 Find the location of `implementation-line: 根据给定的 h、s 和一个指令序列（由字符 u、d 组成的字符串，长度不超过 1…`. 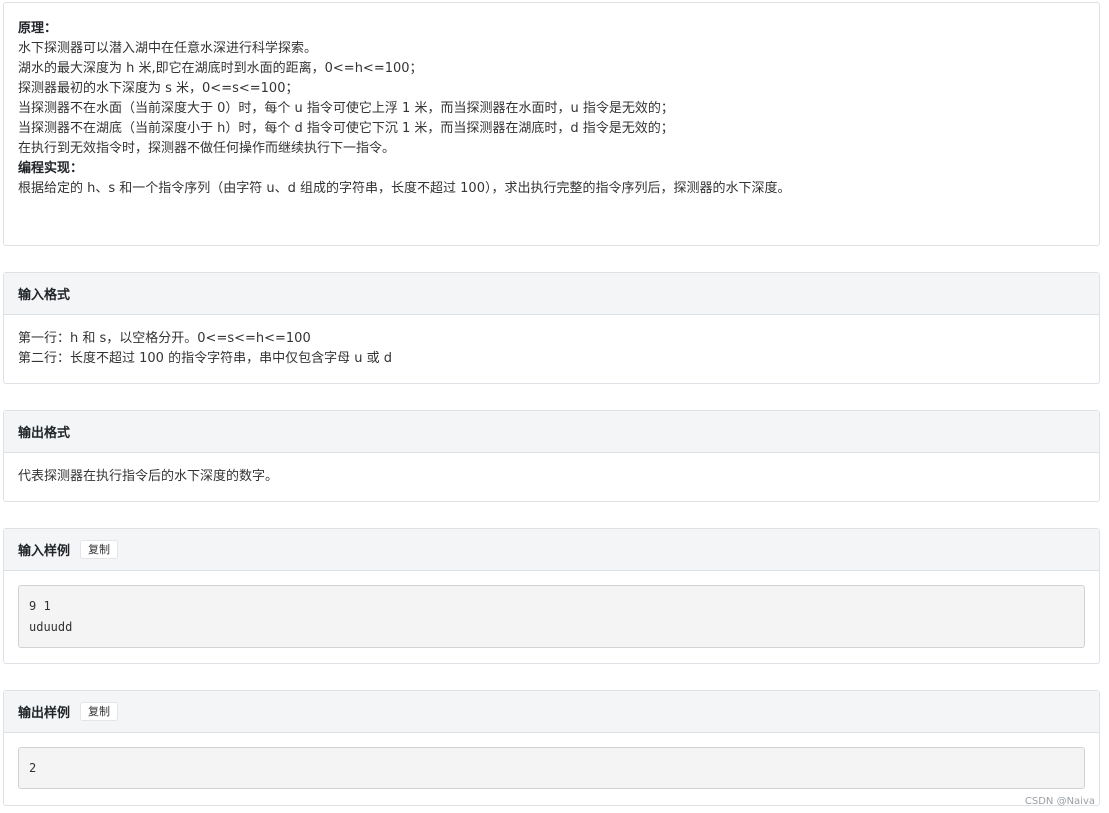

implementation-line: 根据给定的 h、s 和一个指令序列（由字符 u、d 组成的字符串，长度不超过 1… is located at coordinates (404, 188).